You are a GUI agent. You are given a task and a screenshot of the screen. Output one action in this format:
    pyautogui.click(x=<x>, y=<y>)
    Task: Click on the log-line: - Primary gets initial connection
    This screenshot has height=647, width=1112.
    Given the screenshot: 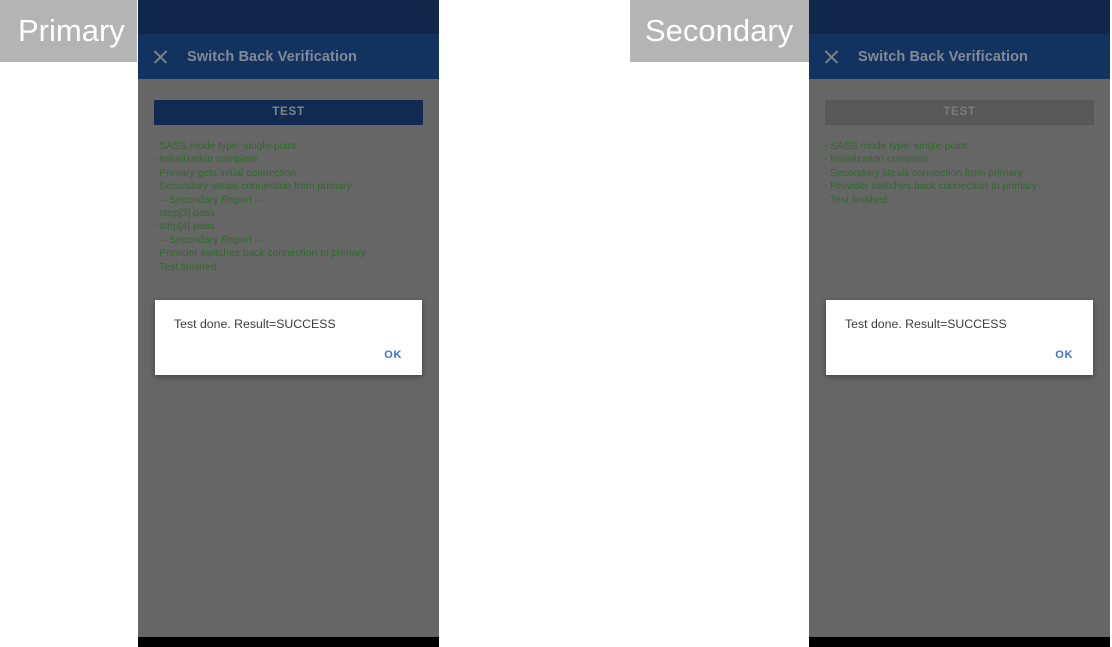 What is the action you would take?
    pyautogui.click(x=225, y=173)
    